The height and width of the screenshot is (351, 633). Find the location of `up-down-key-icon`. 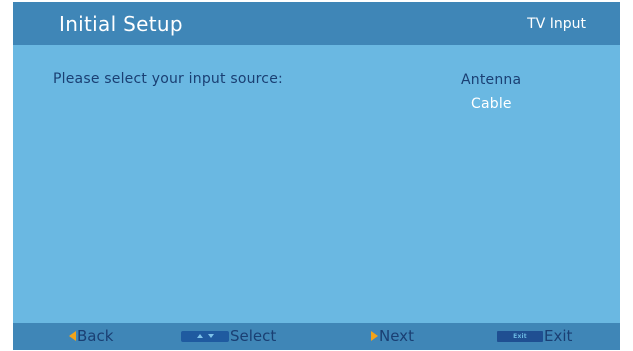

up-down-key-icon is located at coordinates (205, 336).